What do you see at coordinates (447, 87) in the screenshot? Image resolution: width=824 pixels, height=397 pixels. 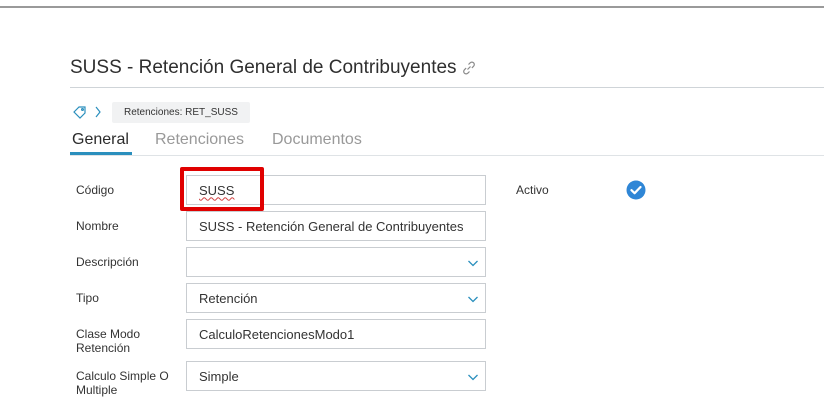 I see `title-divider` at bounding box center [447, 87].